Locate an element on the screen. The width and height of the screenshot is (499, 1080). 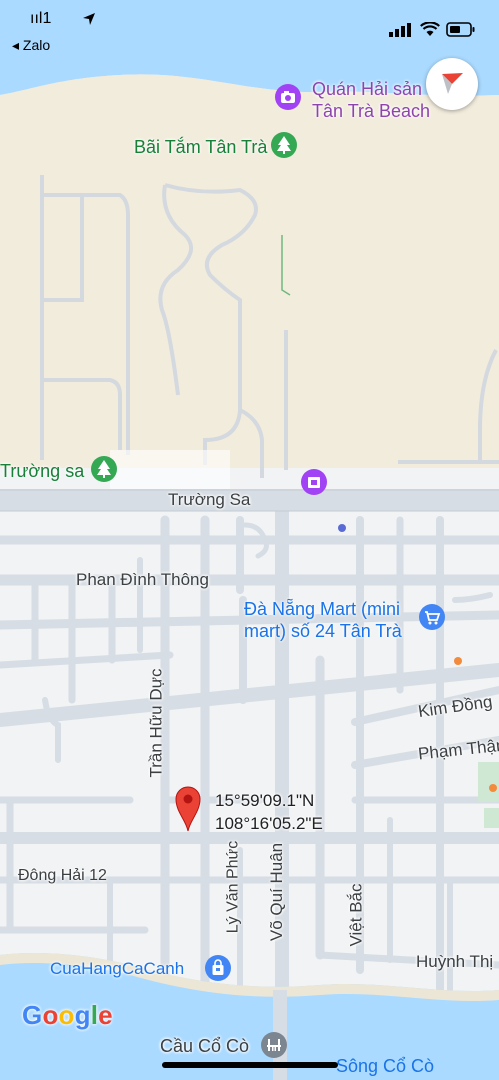
poi-mart-line2: mart) số 24 Tân Trà is located at coordinates (323, 631).